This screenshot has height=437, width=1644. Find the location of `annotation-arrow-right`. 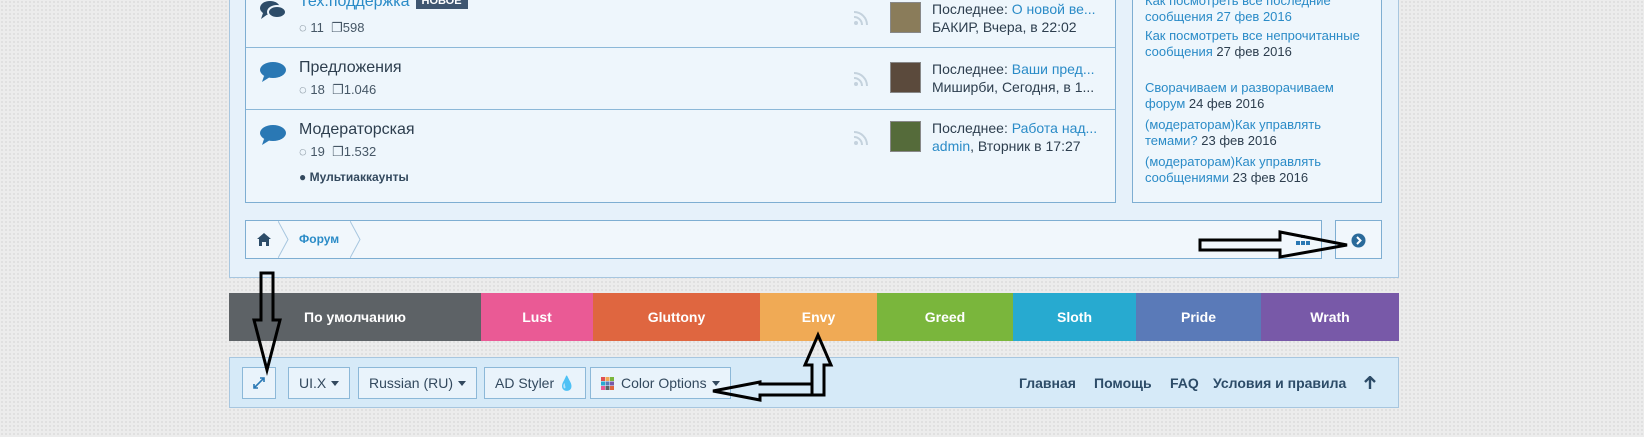

annotation-arrow-right is located at coordinates (1273, 244).